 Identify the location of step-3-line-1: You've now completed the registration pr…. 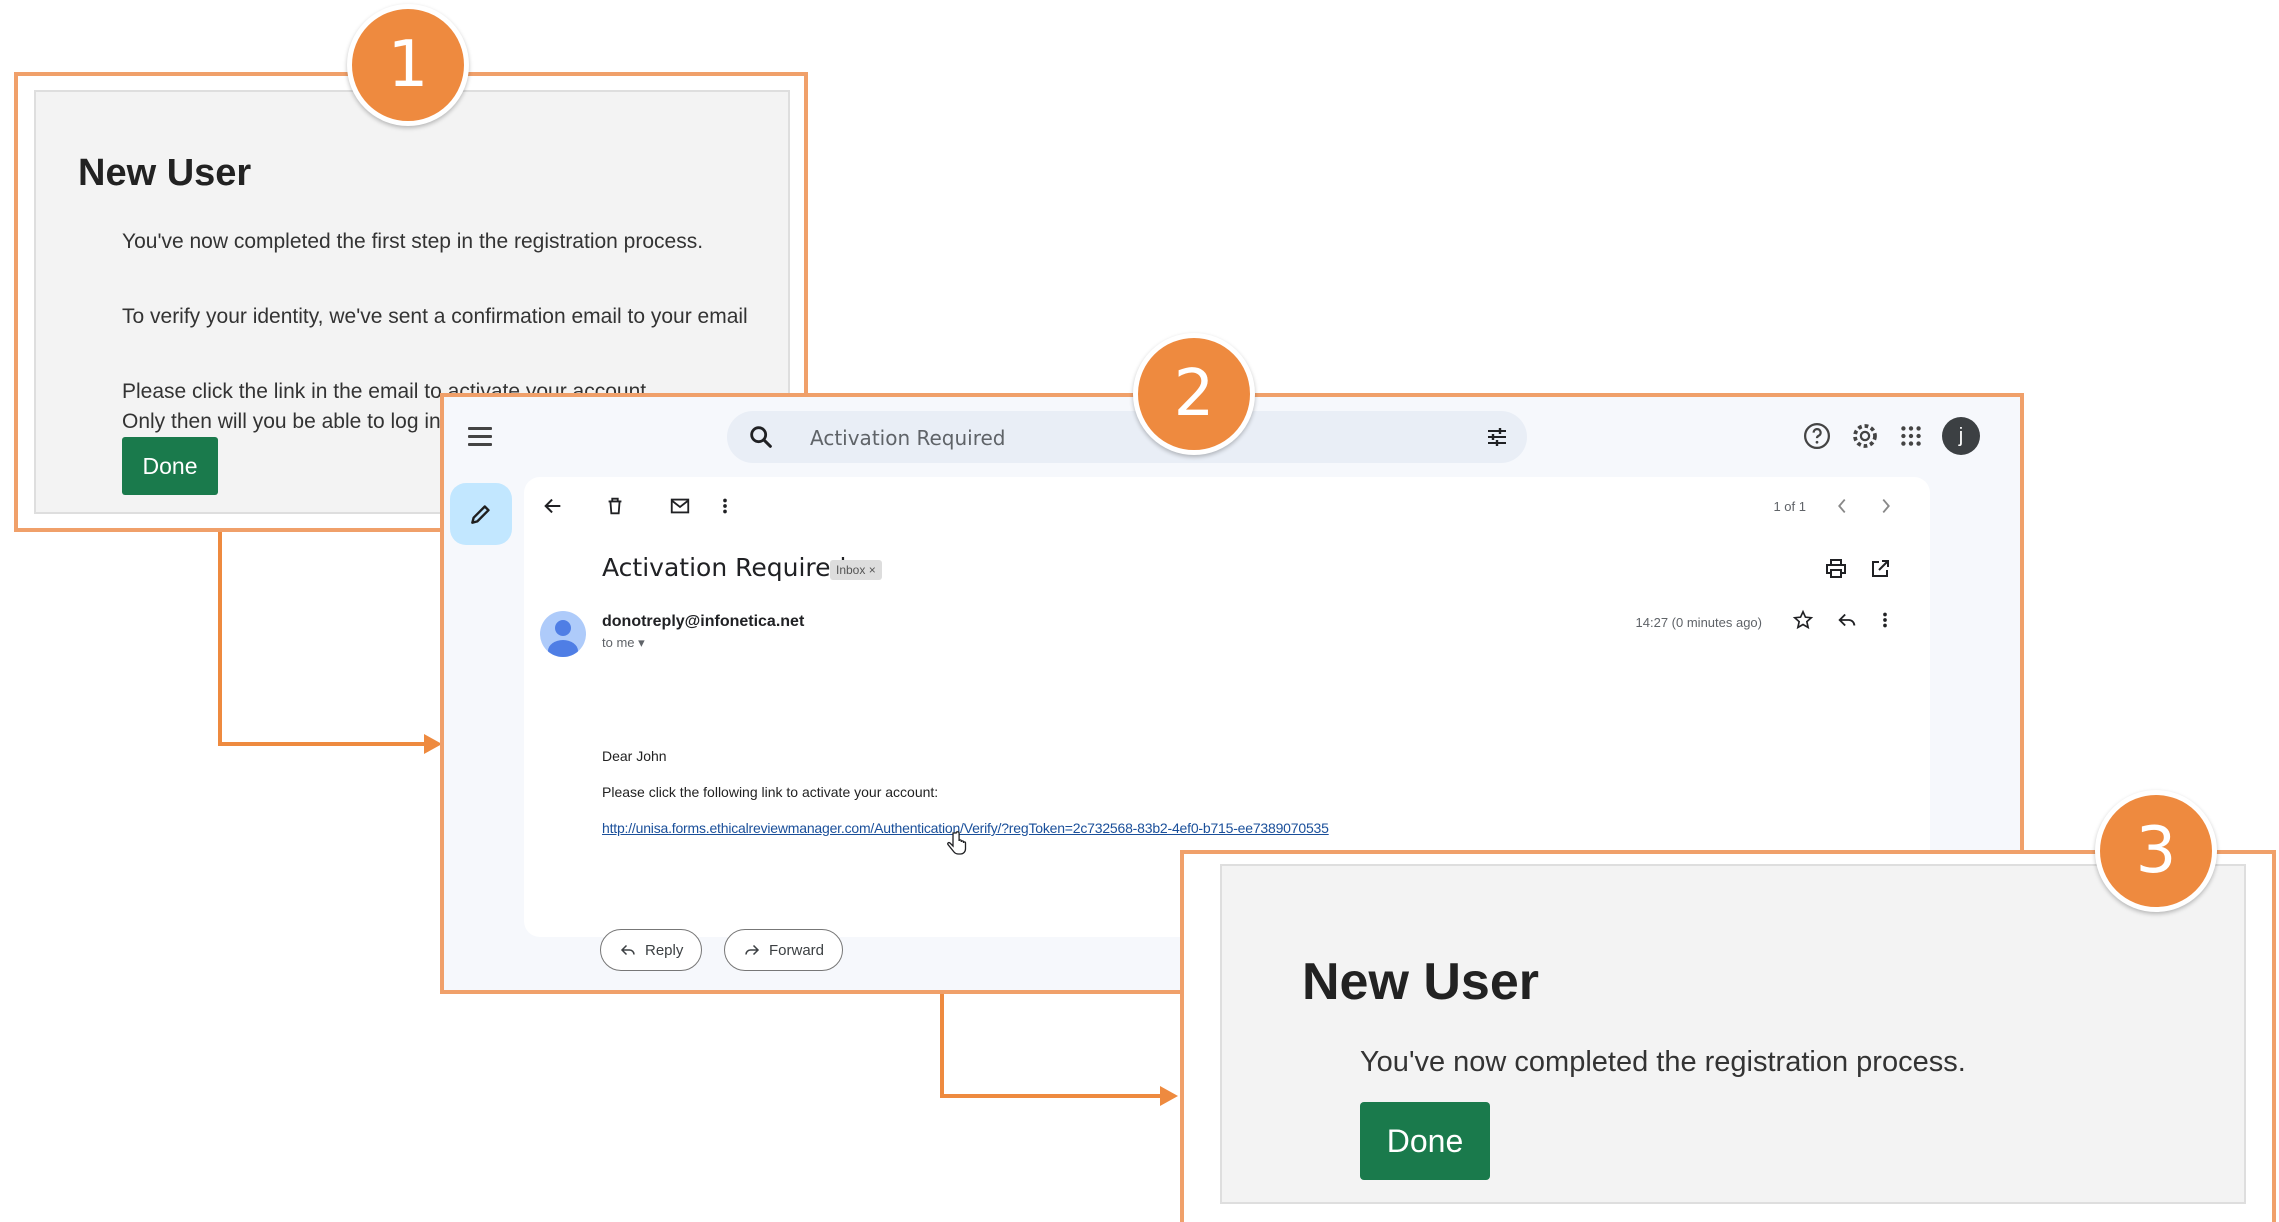
(1663, 1062).